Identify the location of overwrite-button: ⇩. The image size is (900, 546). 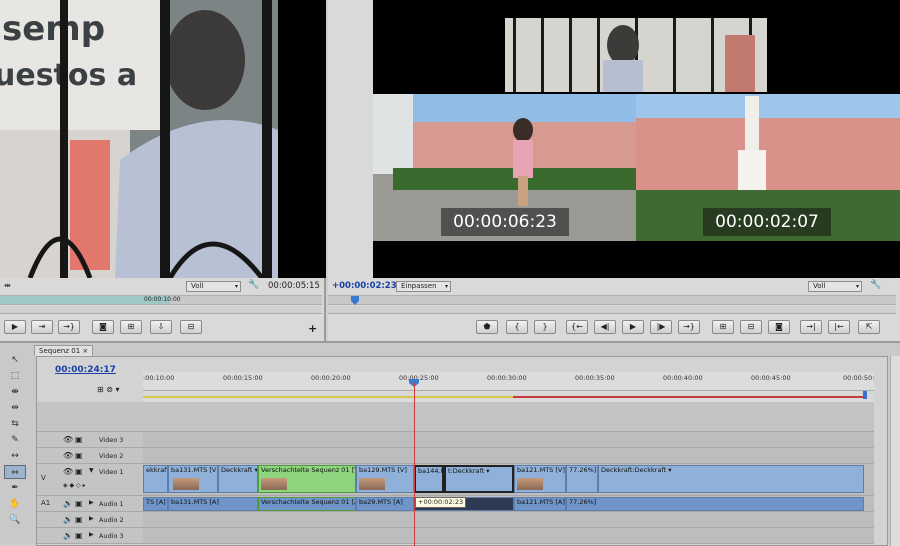
(161, 327).